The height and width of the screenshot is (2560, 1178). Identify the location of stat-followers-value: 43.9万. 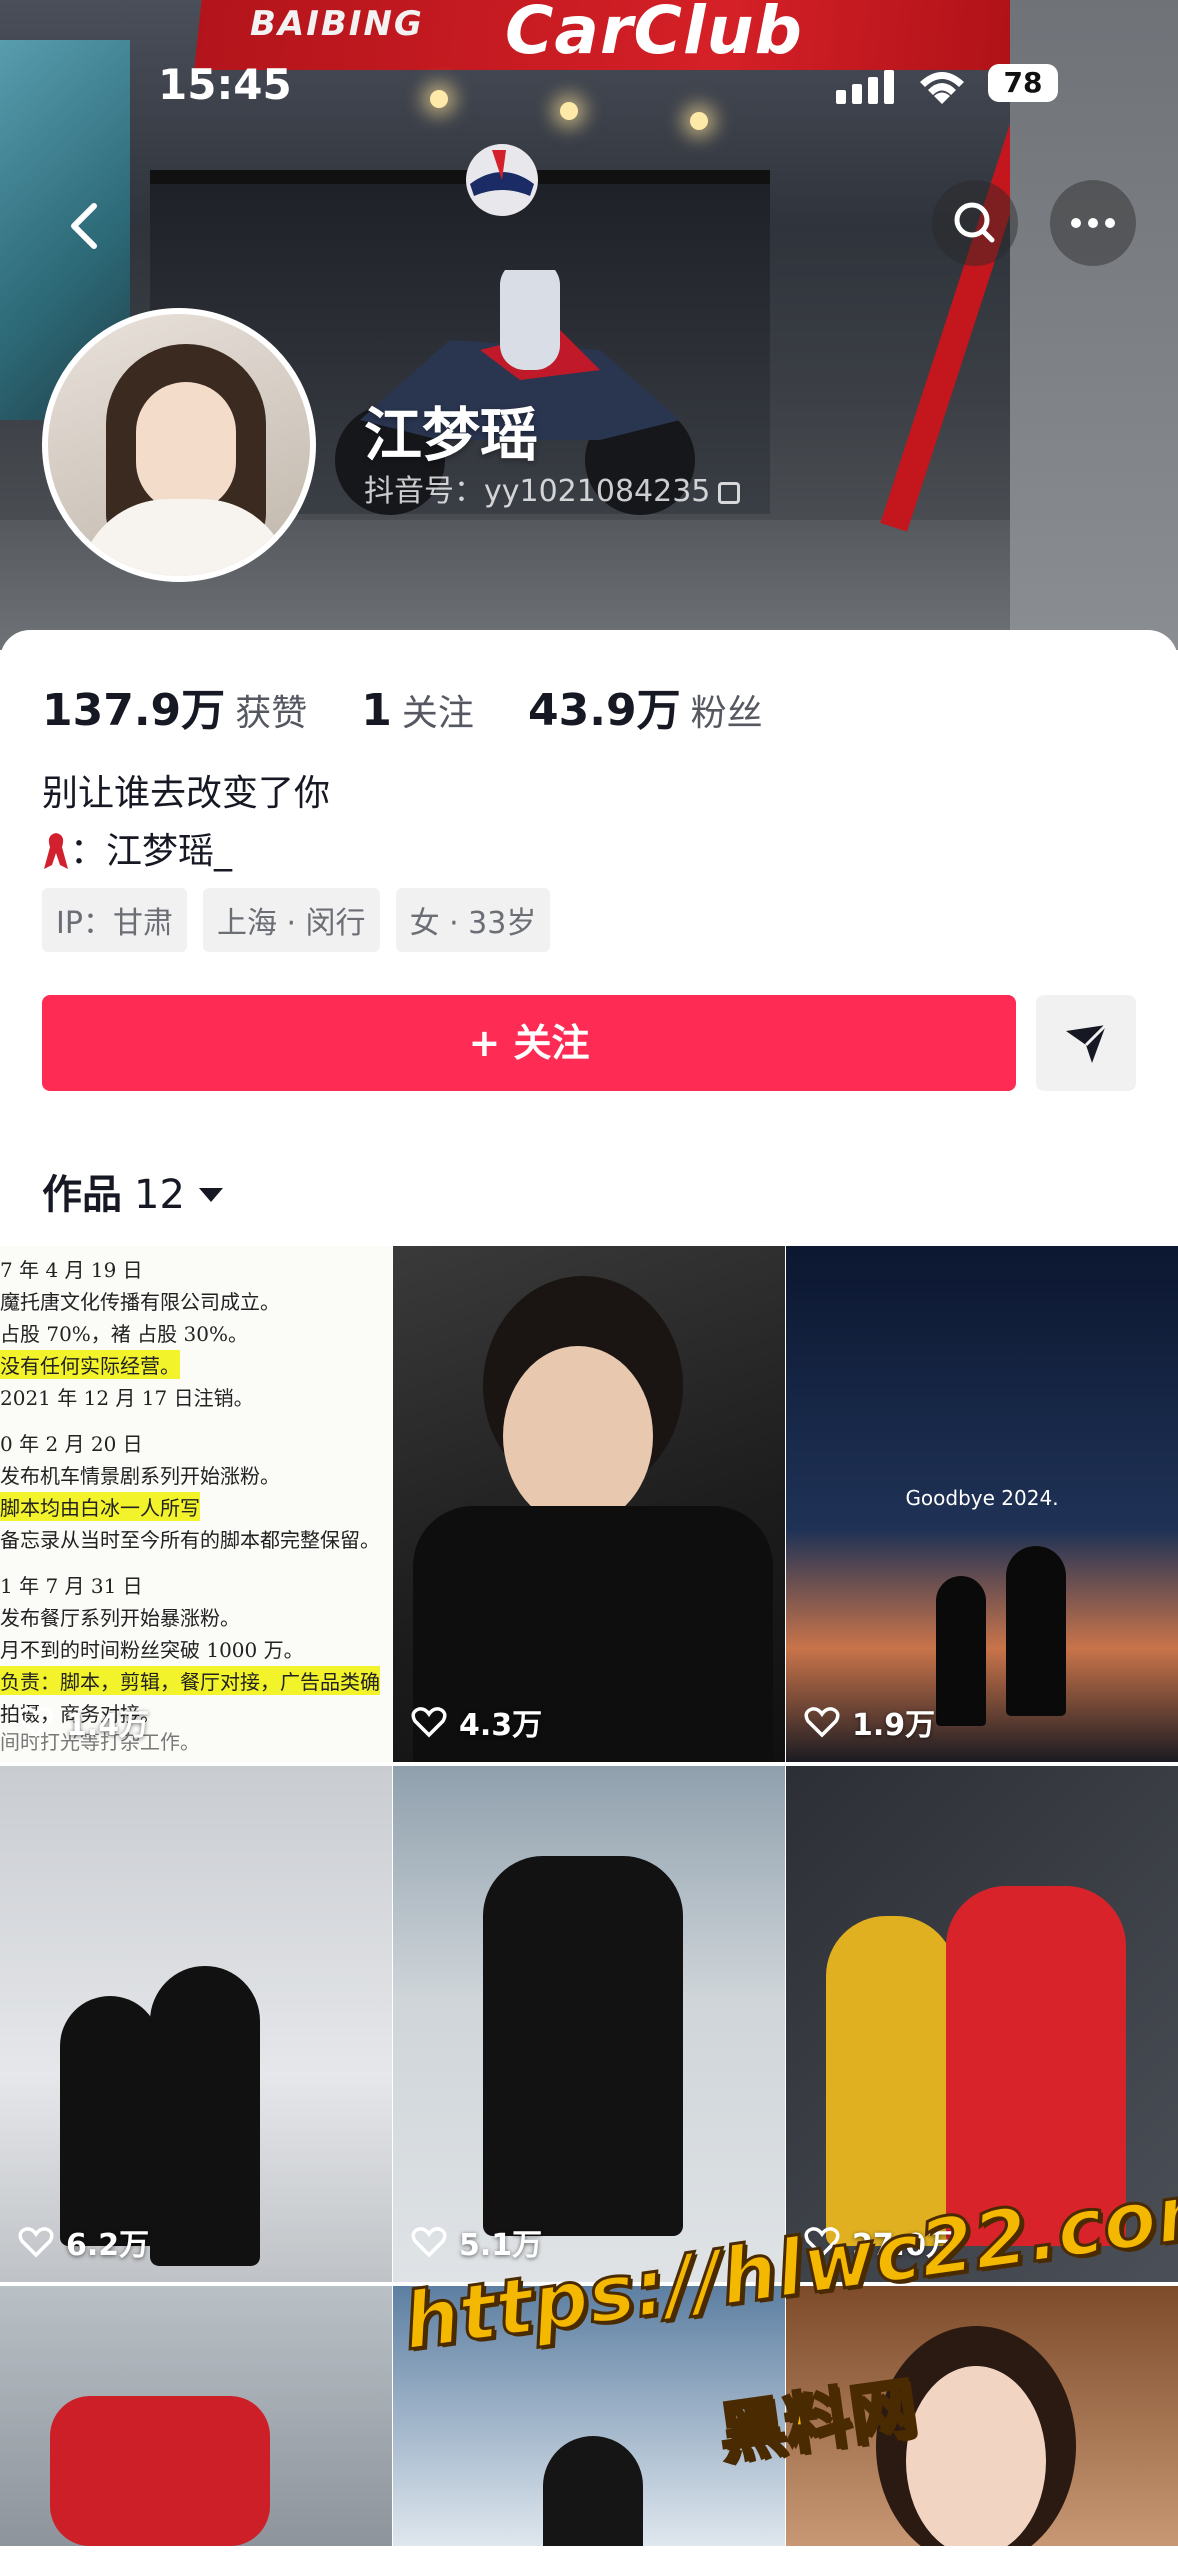
(604, 710).